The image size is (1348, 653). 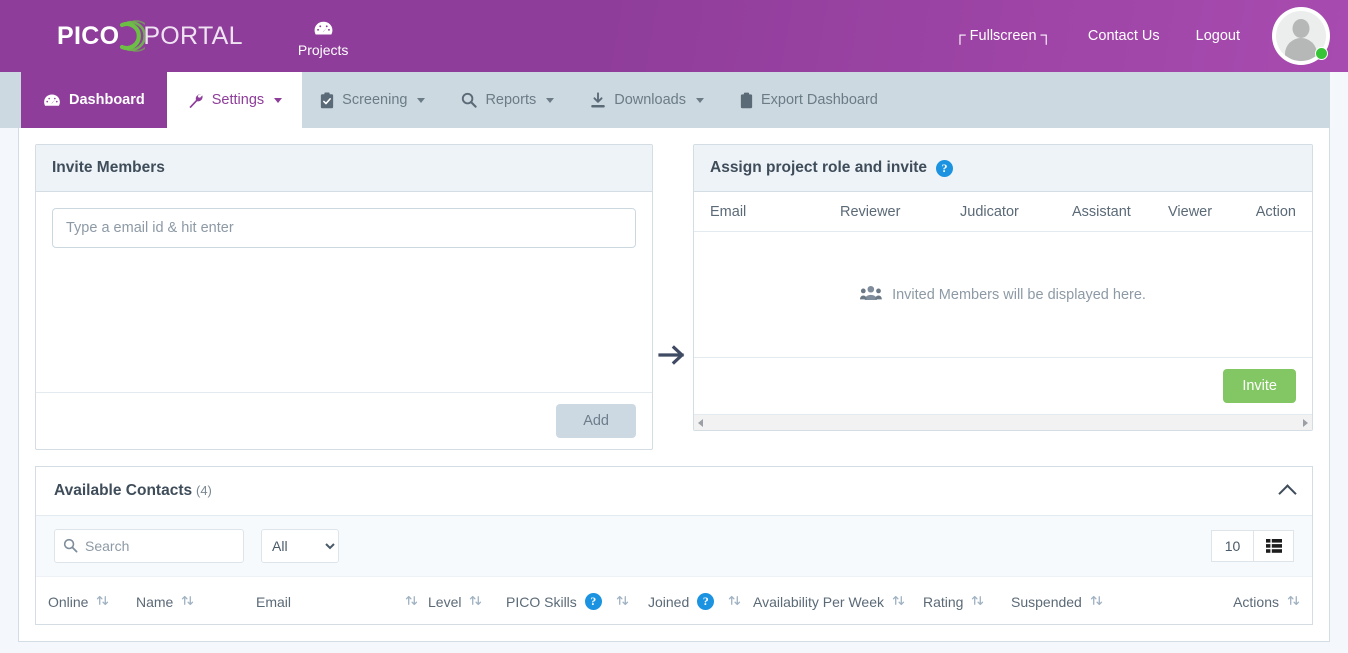 I want to click on tab-downloads-label: Downloads, so click(x=650, y=100).